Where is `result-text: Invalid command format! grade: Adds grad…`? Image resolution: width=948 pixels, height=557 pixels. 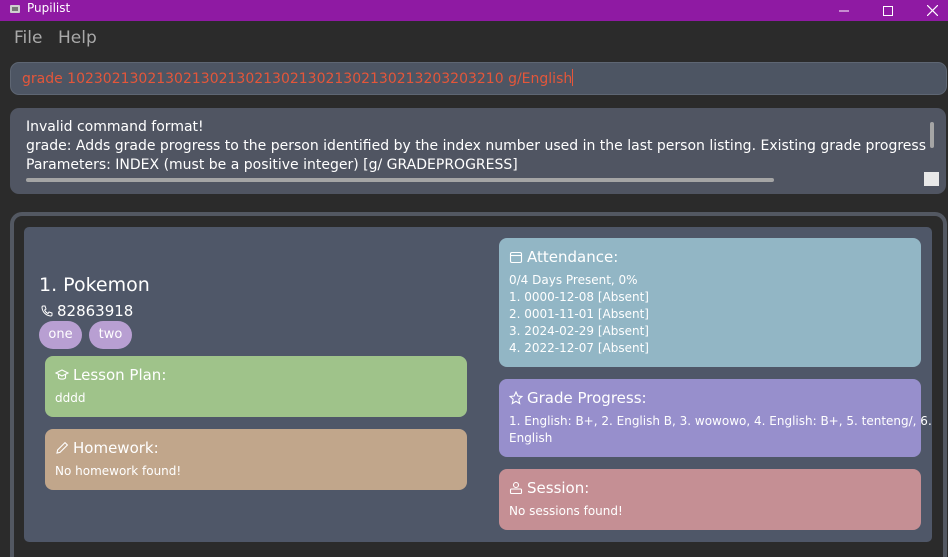
result-text: Invalid command format! grade: Adds grad… is located at coordinates (476, 145).